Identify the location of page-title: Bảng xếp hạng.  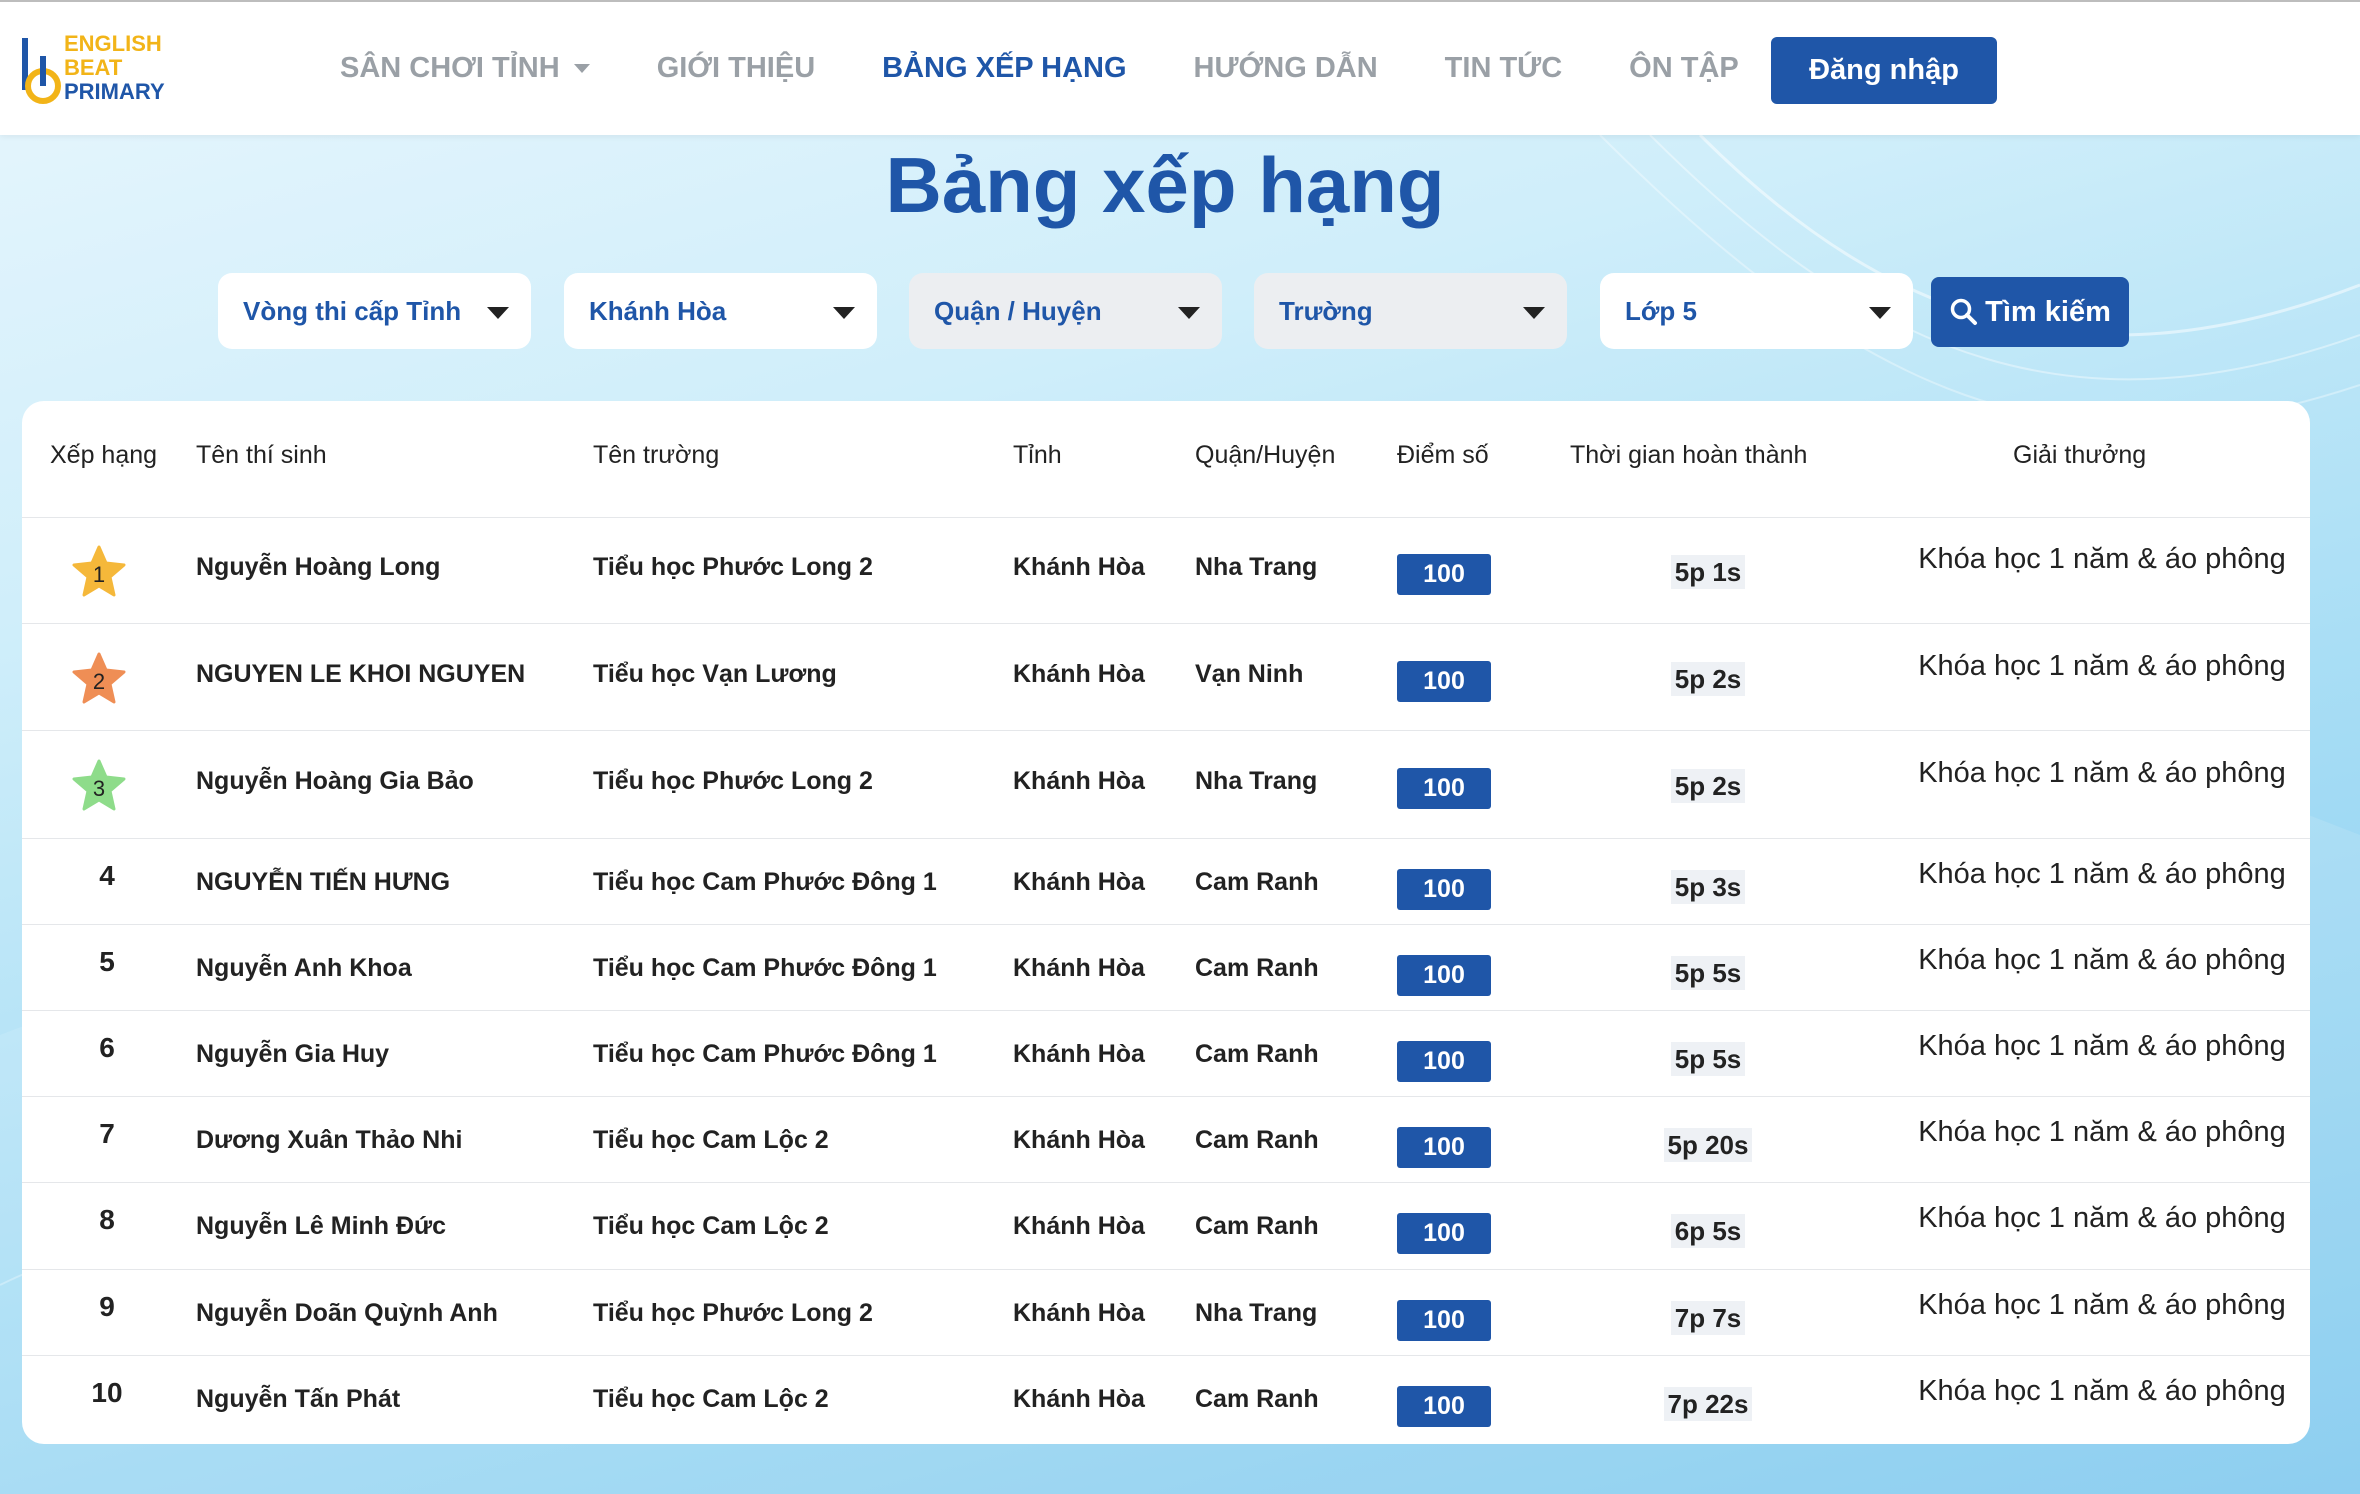
(1165, 185).